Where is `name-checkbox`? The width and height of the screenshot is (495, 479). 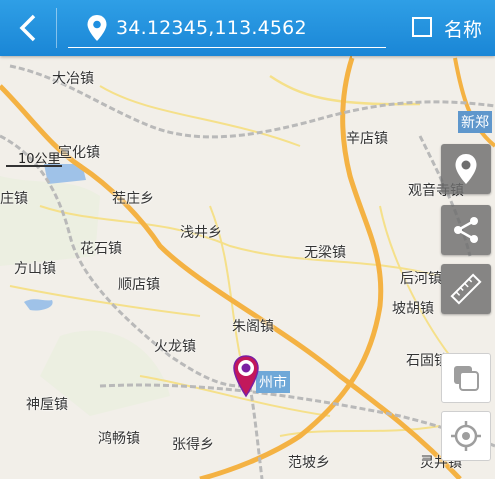
name-checkbox is located at coordinates (422, 27).